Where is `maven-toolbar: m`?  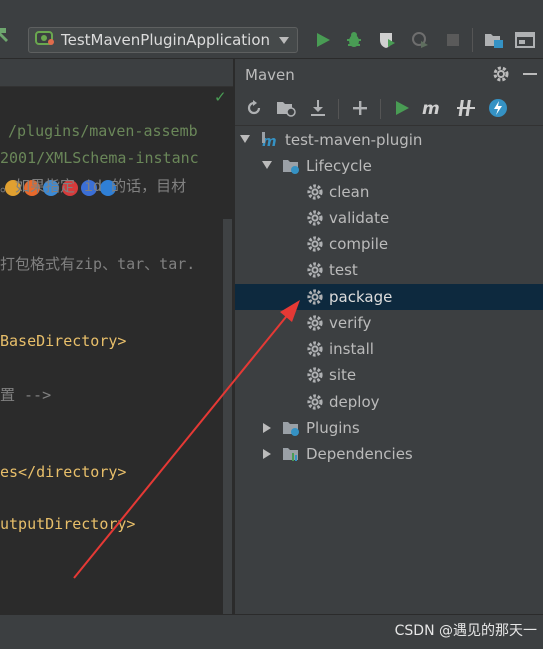
maven-toolbar: m is located at coordinates (389, 108).